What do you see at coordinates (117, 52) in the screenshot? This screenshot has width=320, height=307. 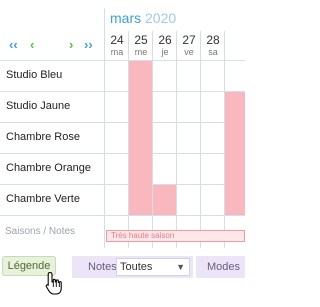 I see `day-name: ma` at bounding box center [117, 52].